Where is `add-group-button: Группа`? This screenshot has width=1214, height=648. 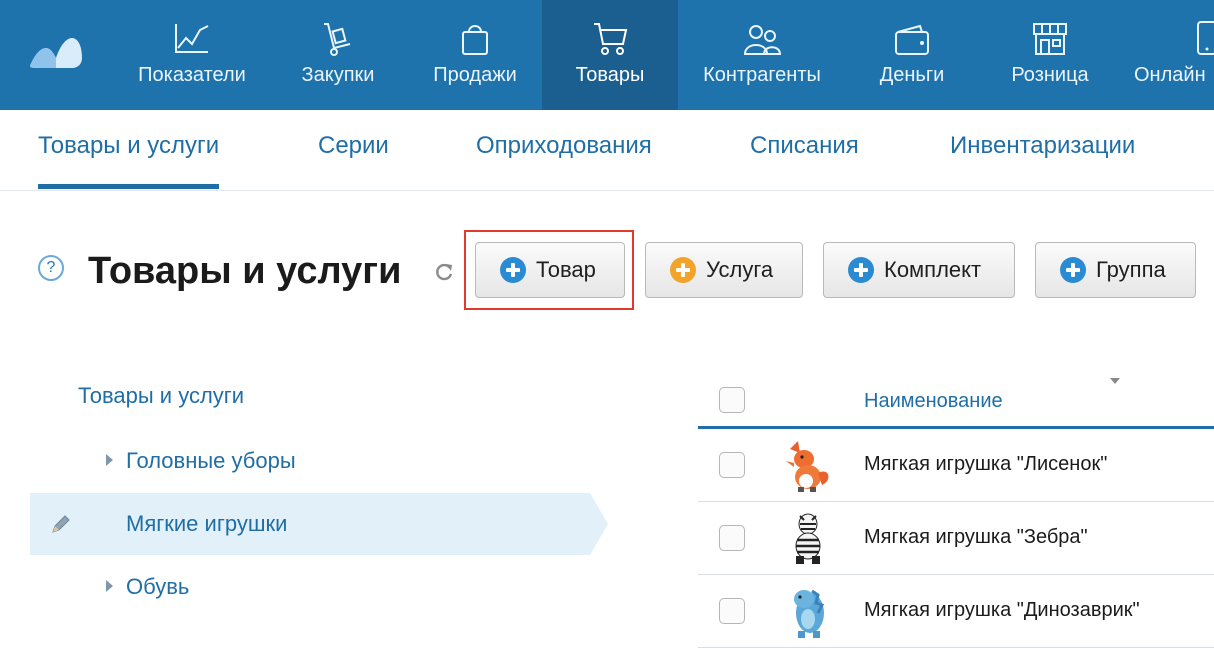
add-group-button: Группа is located at coordinates (1115, 270).